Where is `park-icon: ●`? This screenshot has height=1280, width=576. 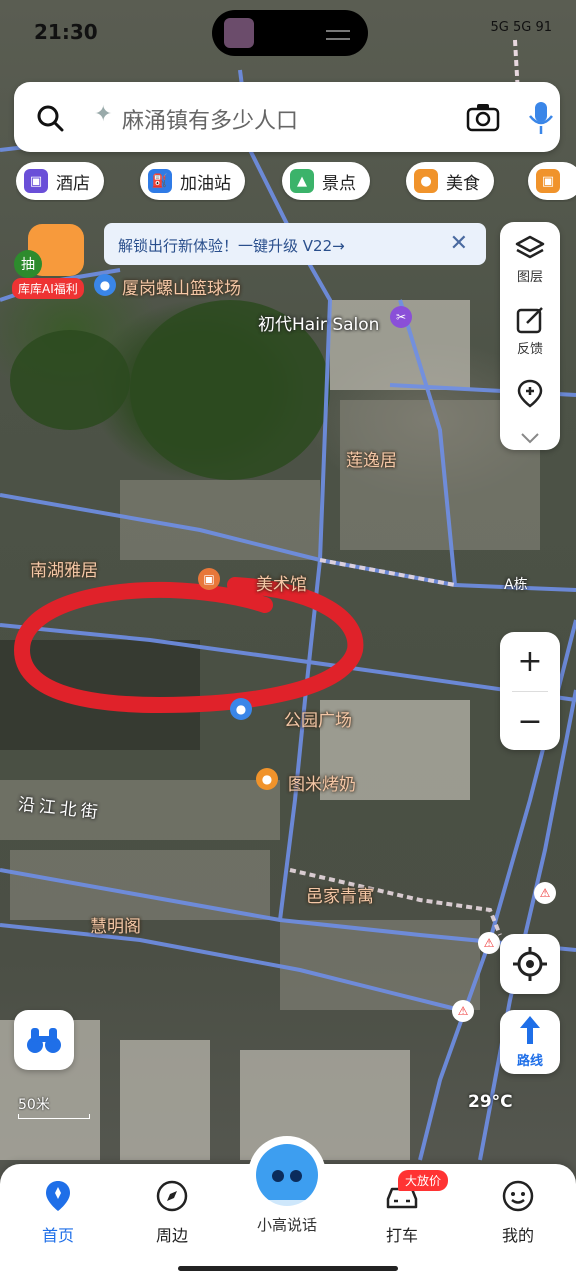 park-icon: ● is located at coordinates (241, 709).